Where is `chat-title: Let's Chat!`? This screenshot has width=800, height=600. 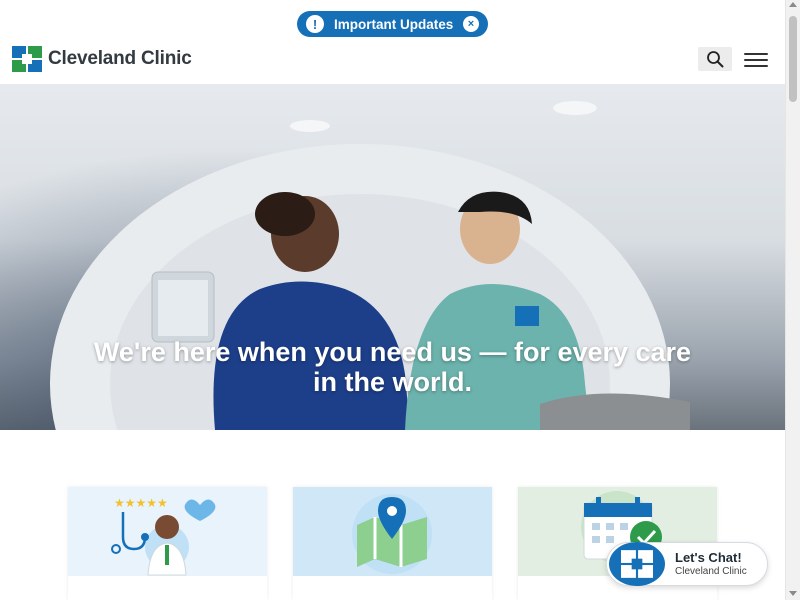
chat-title: Let's Chat! is located at coordinates (708, 557).